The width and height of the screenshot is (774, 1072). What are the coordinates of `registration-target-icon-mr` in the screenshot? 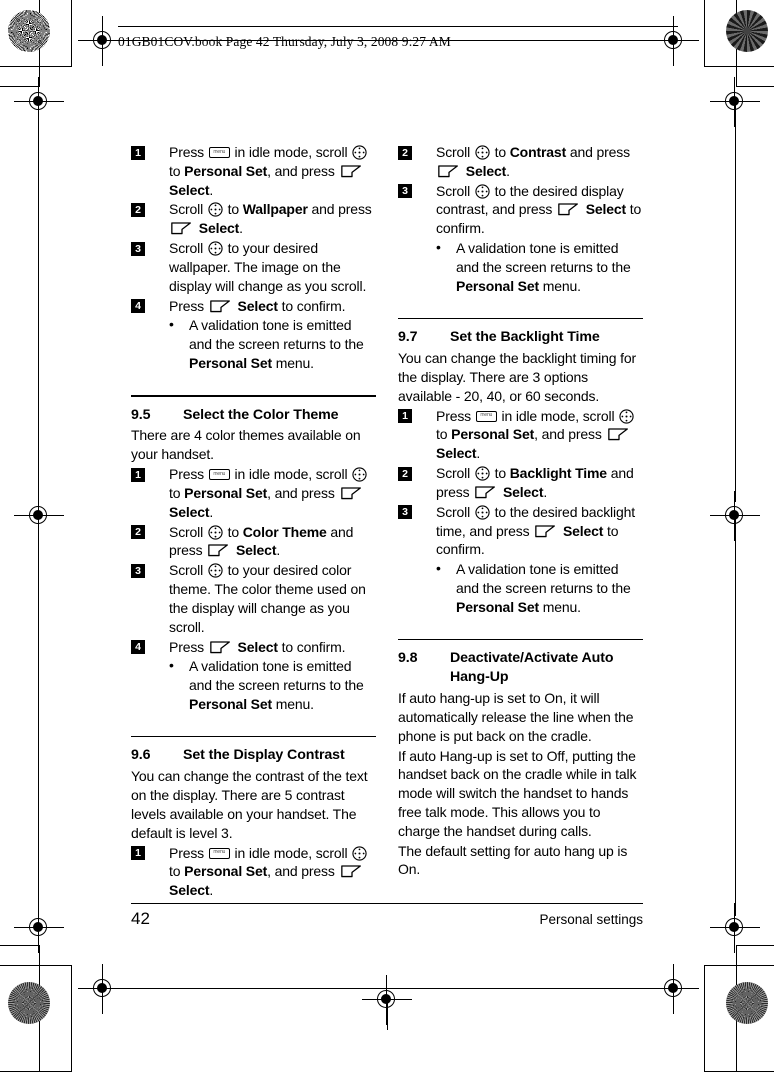 It's located at (735, 516).